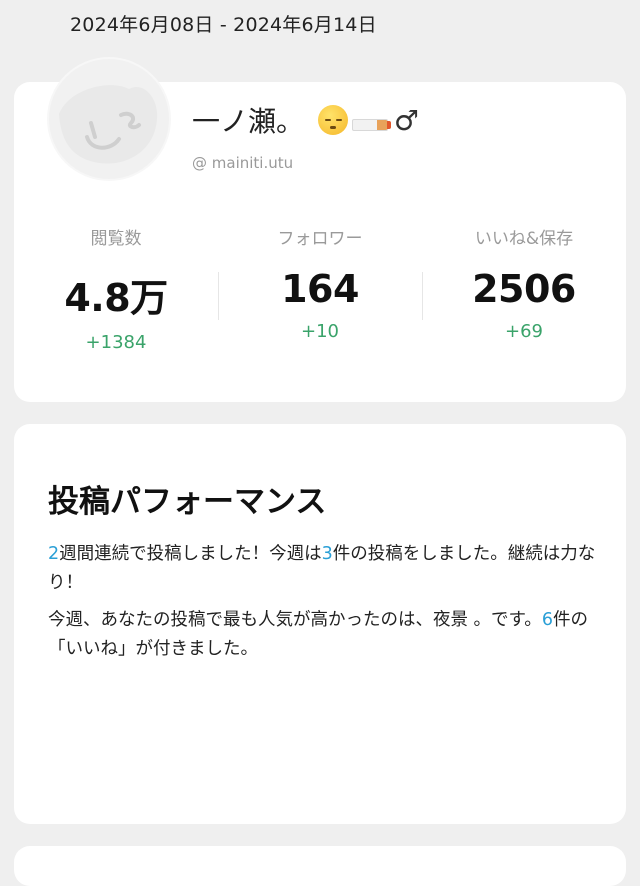 The image size is (640, 886). Describe the element at coordinates (248, 121) in the screenshot. I see `profile-name: 一ノ瀬。` at that location.